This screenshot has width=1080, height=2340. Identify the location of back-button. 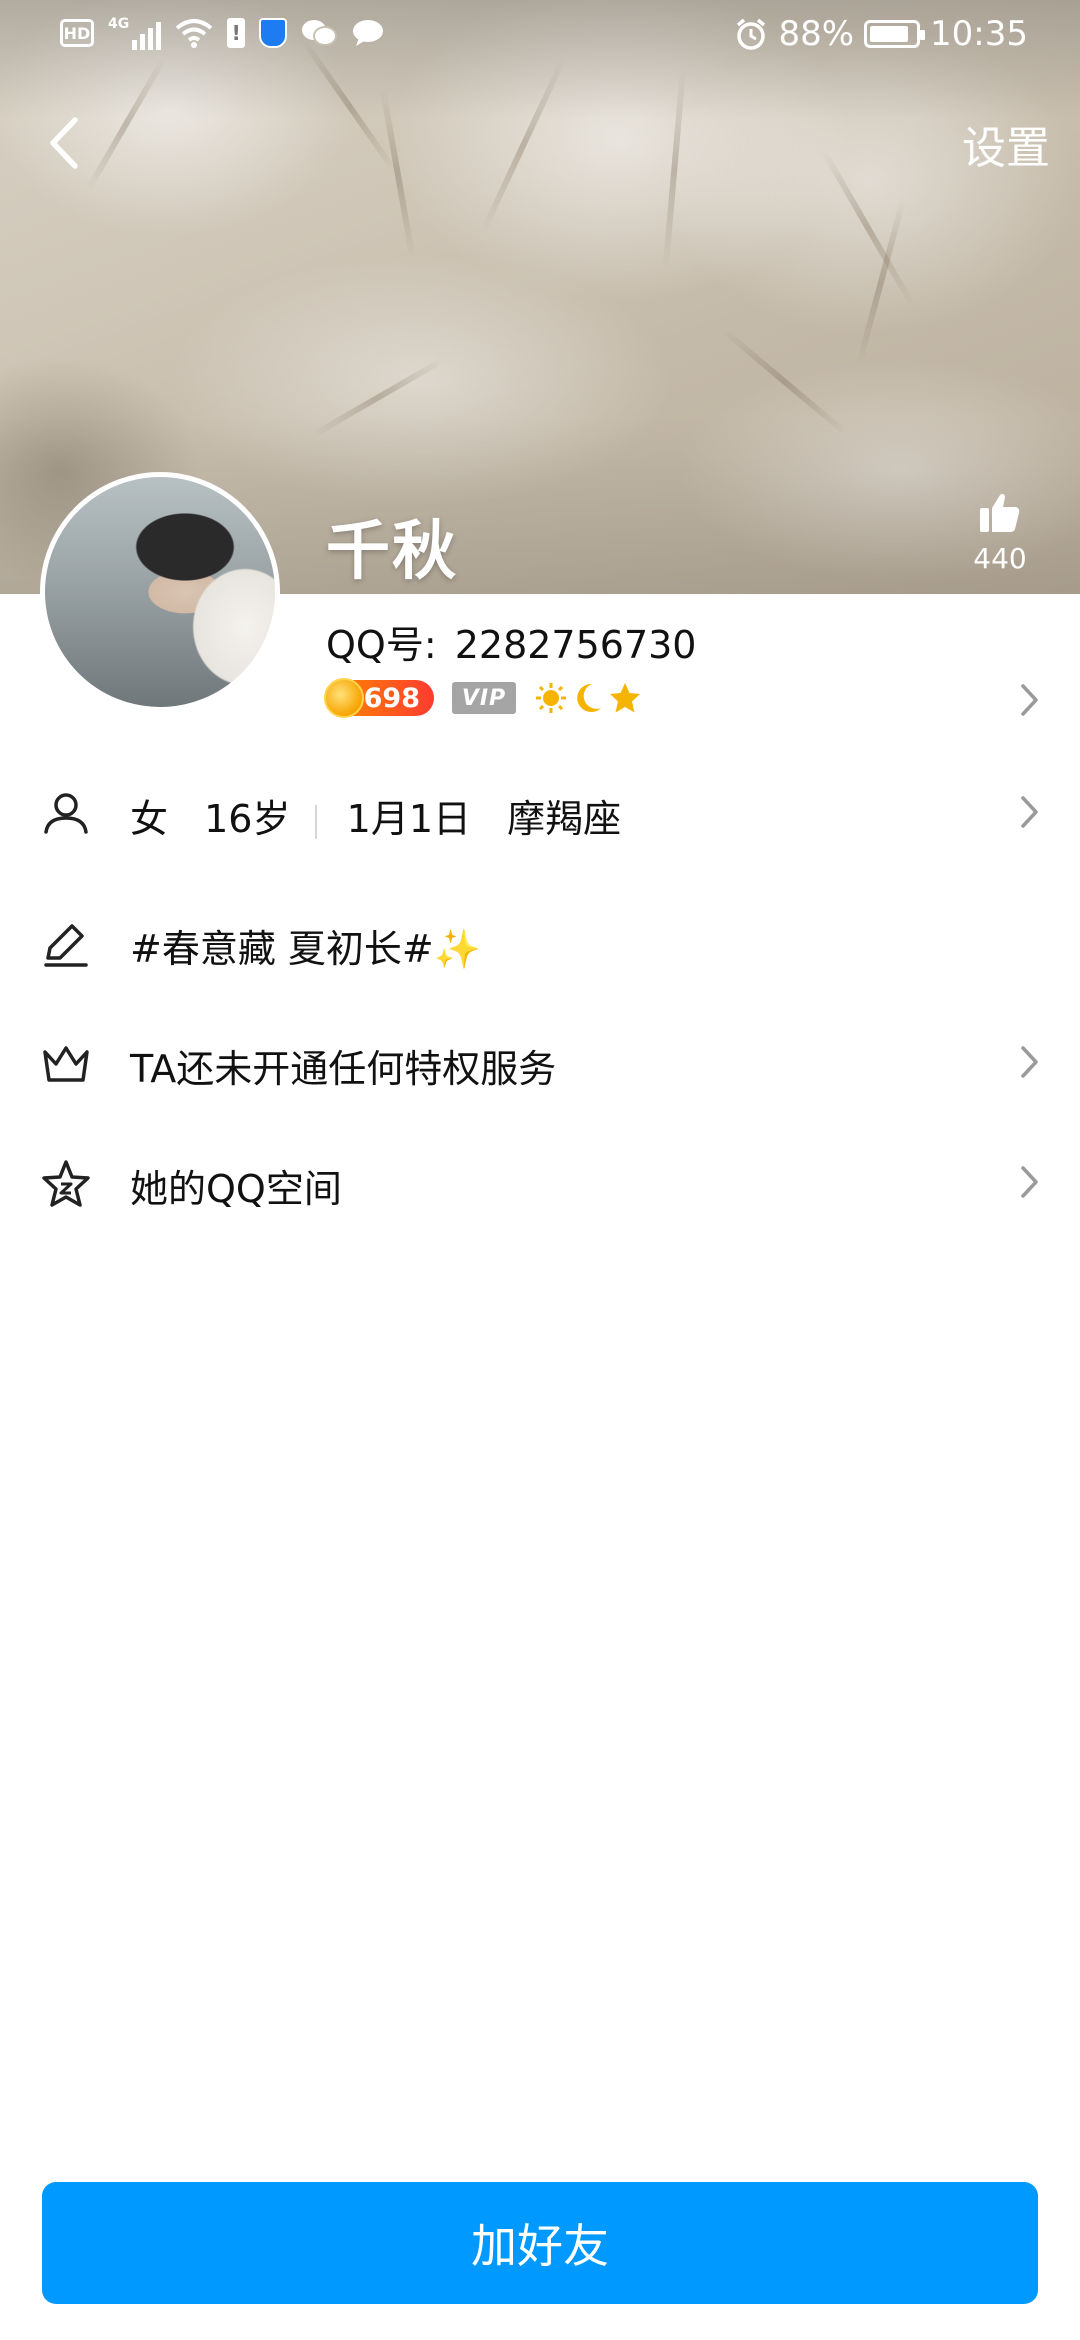
(64, 143).